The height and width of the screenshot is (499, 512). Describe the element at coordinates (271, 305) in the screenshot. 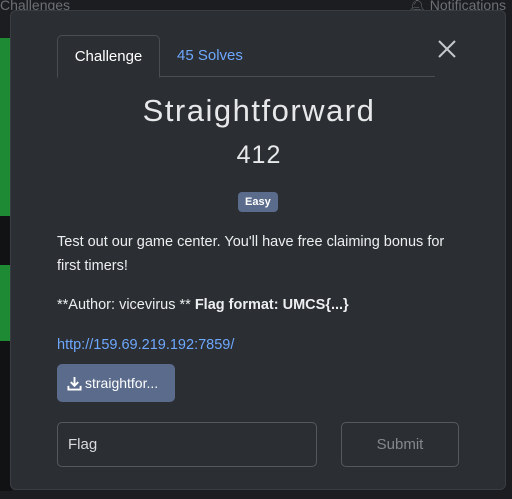

I see `flag-format-text: Flag format: UMCS{...}` at that location.